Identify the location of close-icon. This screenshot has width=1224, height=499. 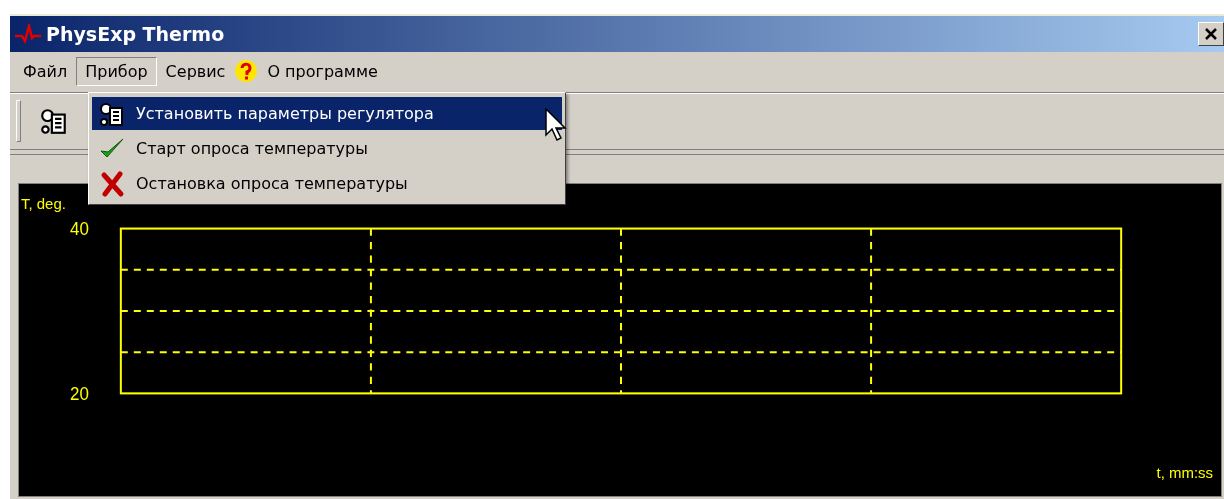
(1211, 34).